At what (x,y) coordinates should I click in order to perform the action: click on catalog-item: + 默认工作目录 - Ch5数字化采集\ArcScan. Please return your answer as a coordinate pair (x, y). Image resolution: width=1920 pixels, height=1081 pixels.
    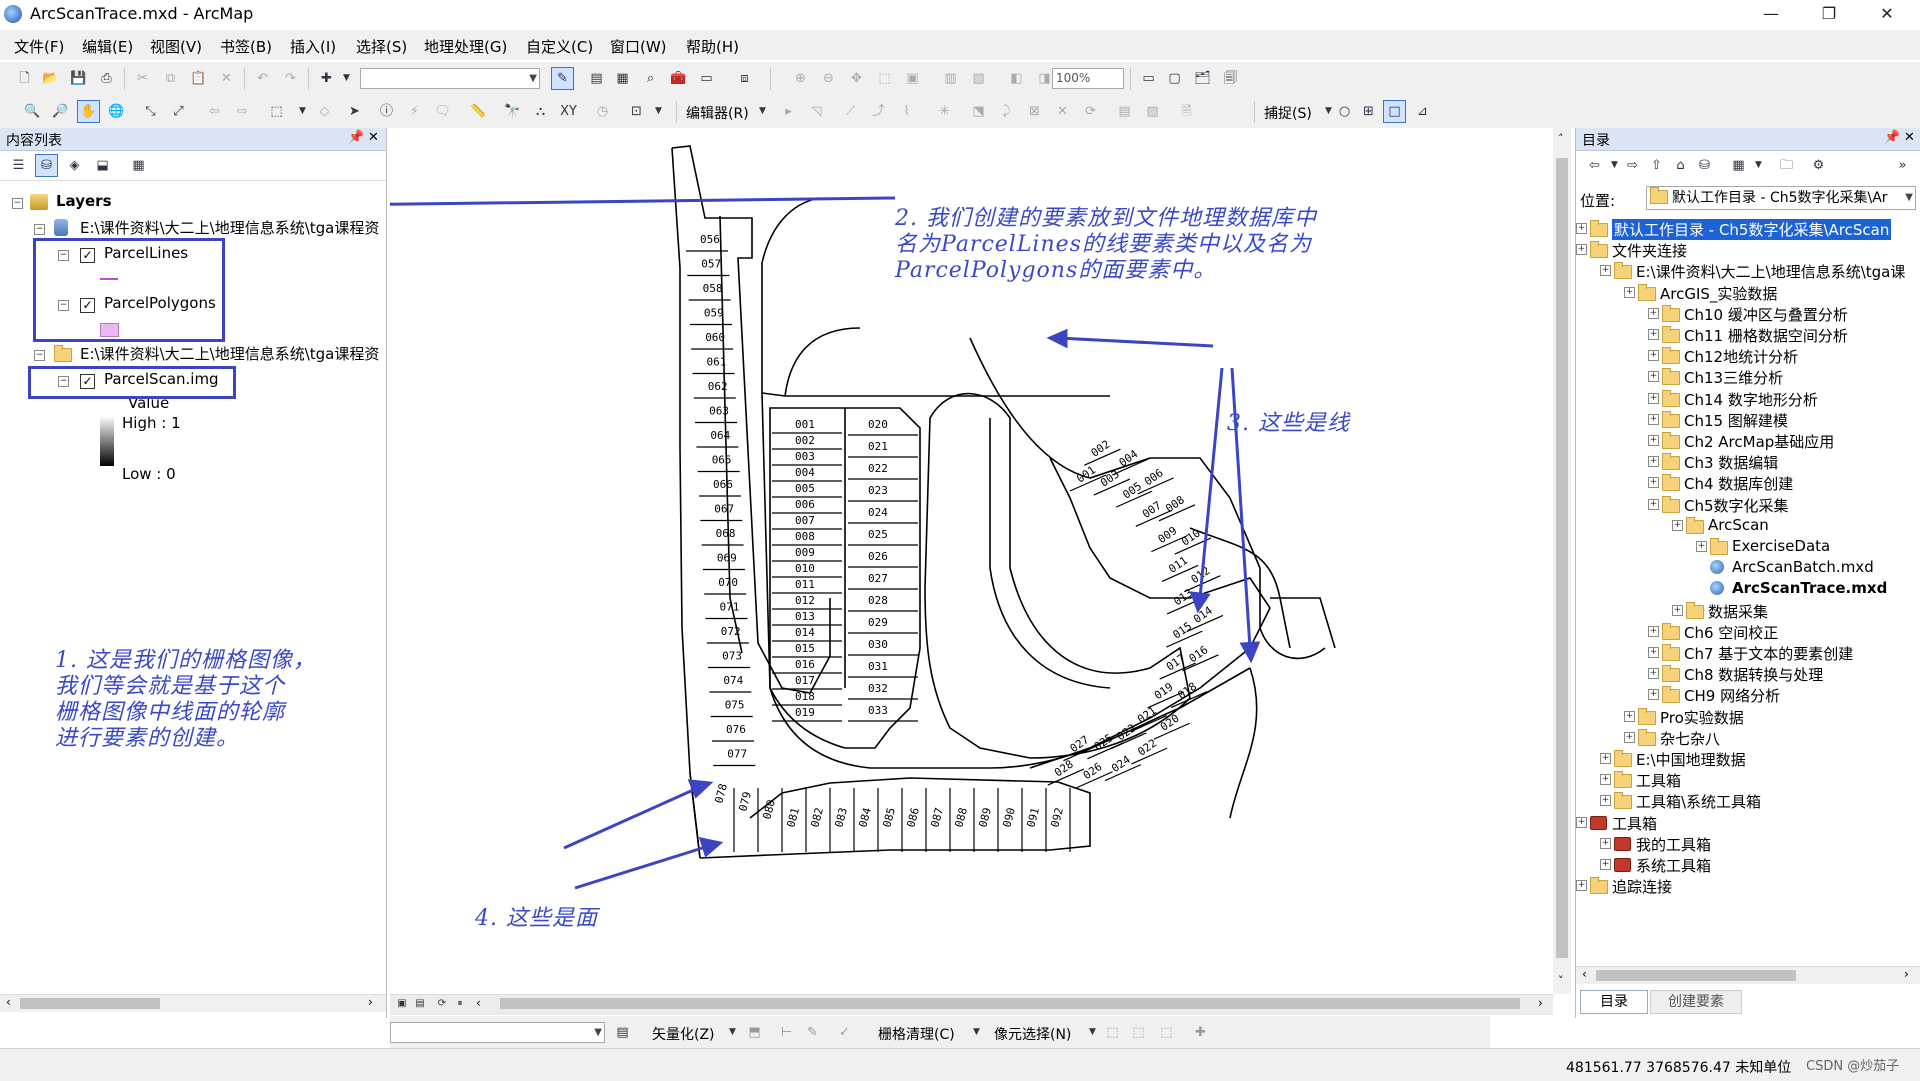
    Looking at the image, I should click on (1748, 229).